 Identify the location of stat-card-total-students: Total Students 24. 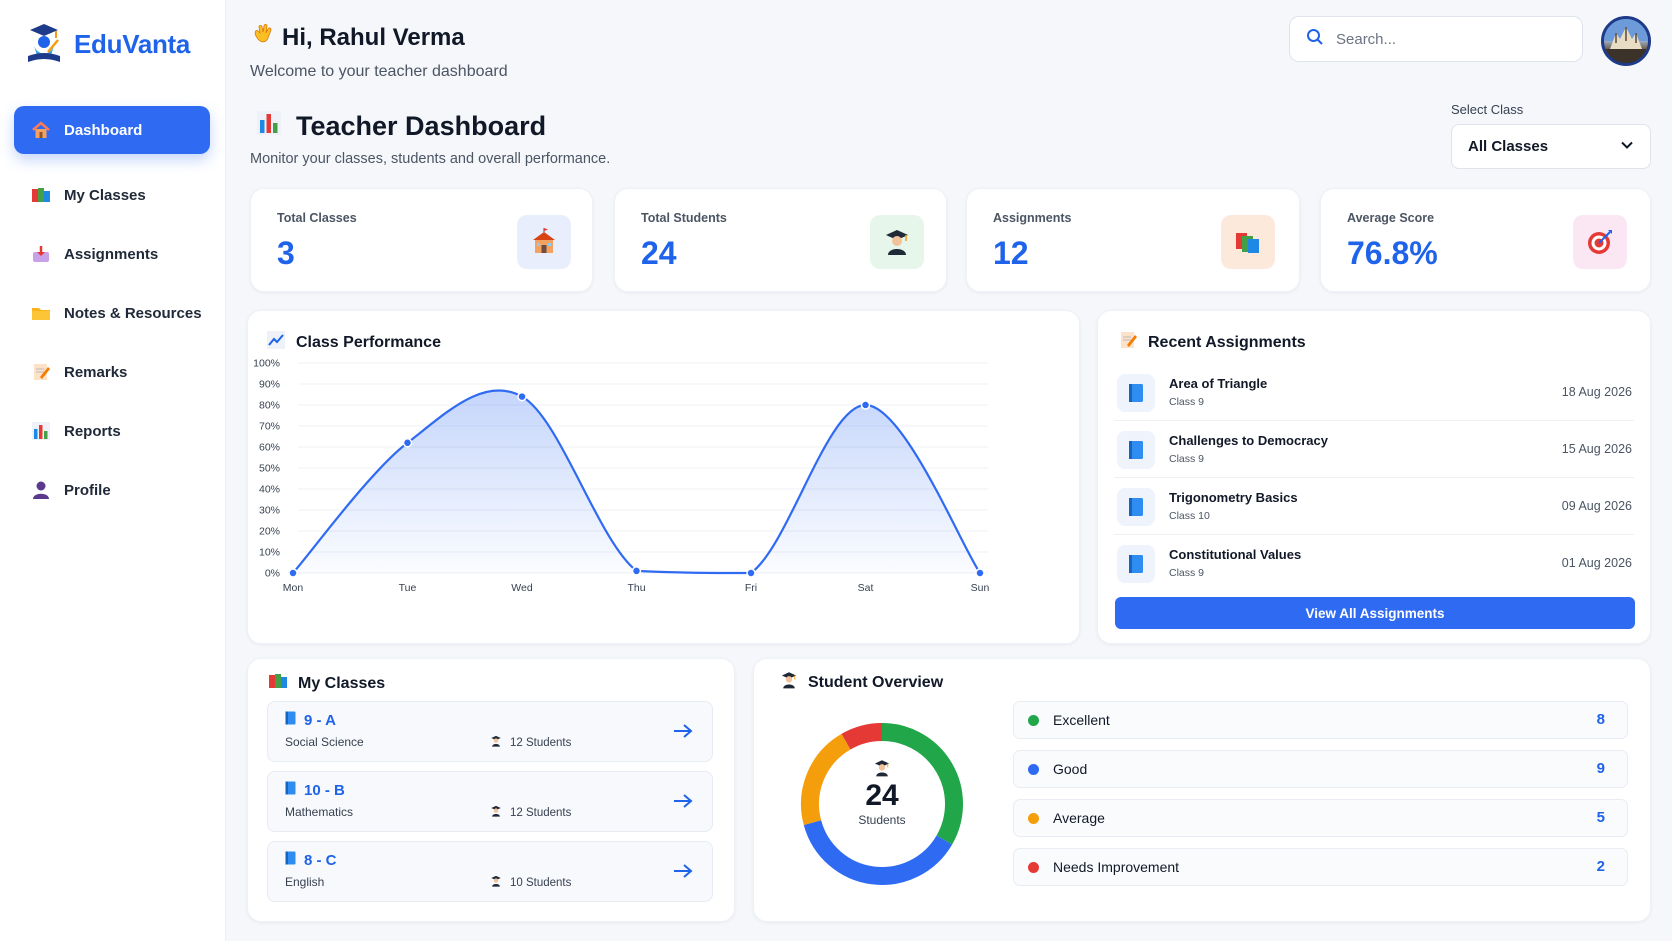
(780, 240).